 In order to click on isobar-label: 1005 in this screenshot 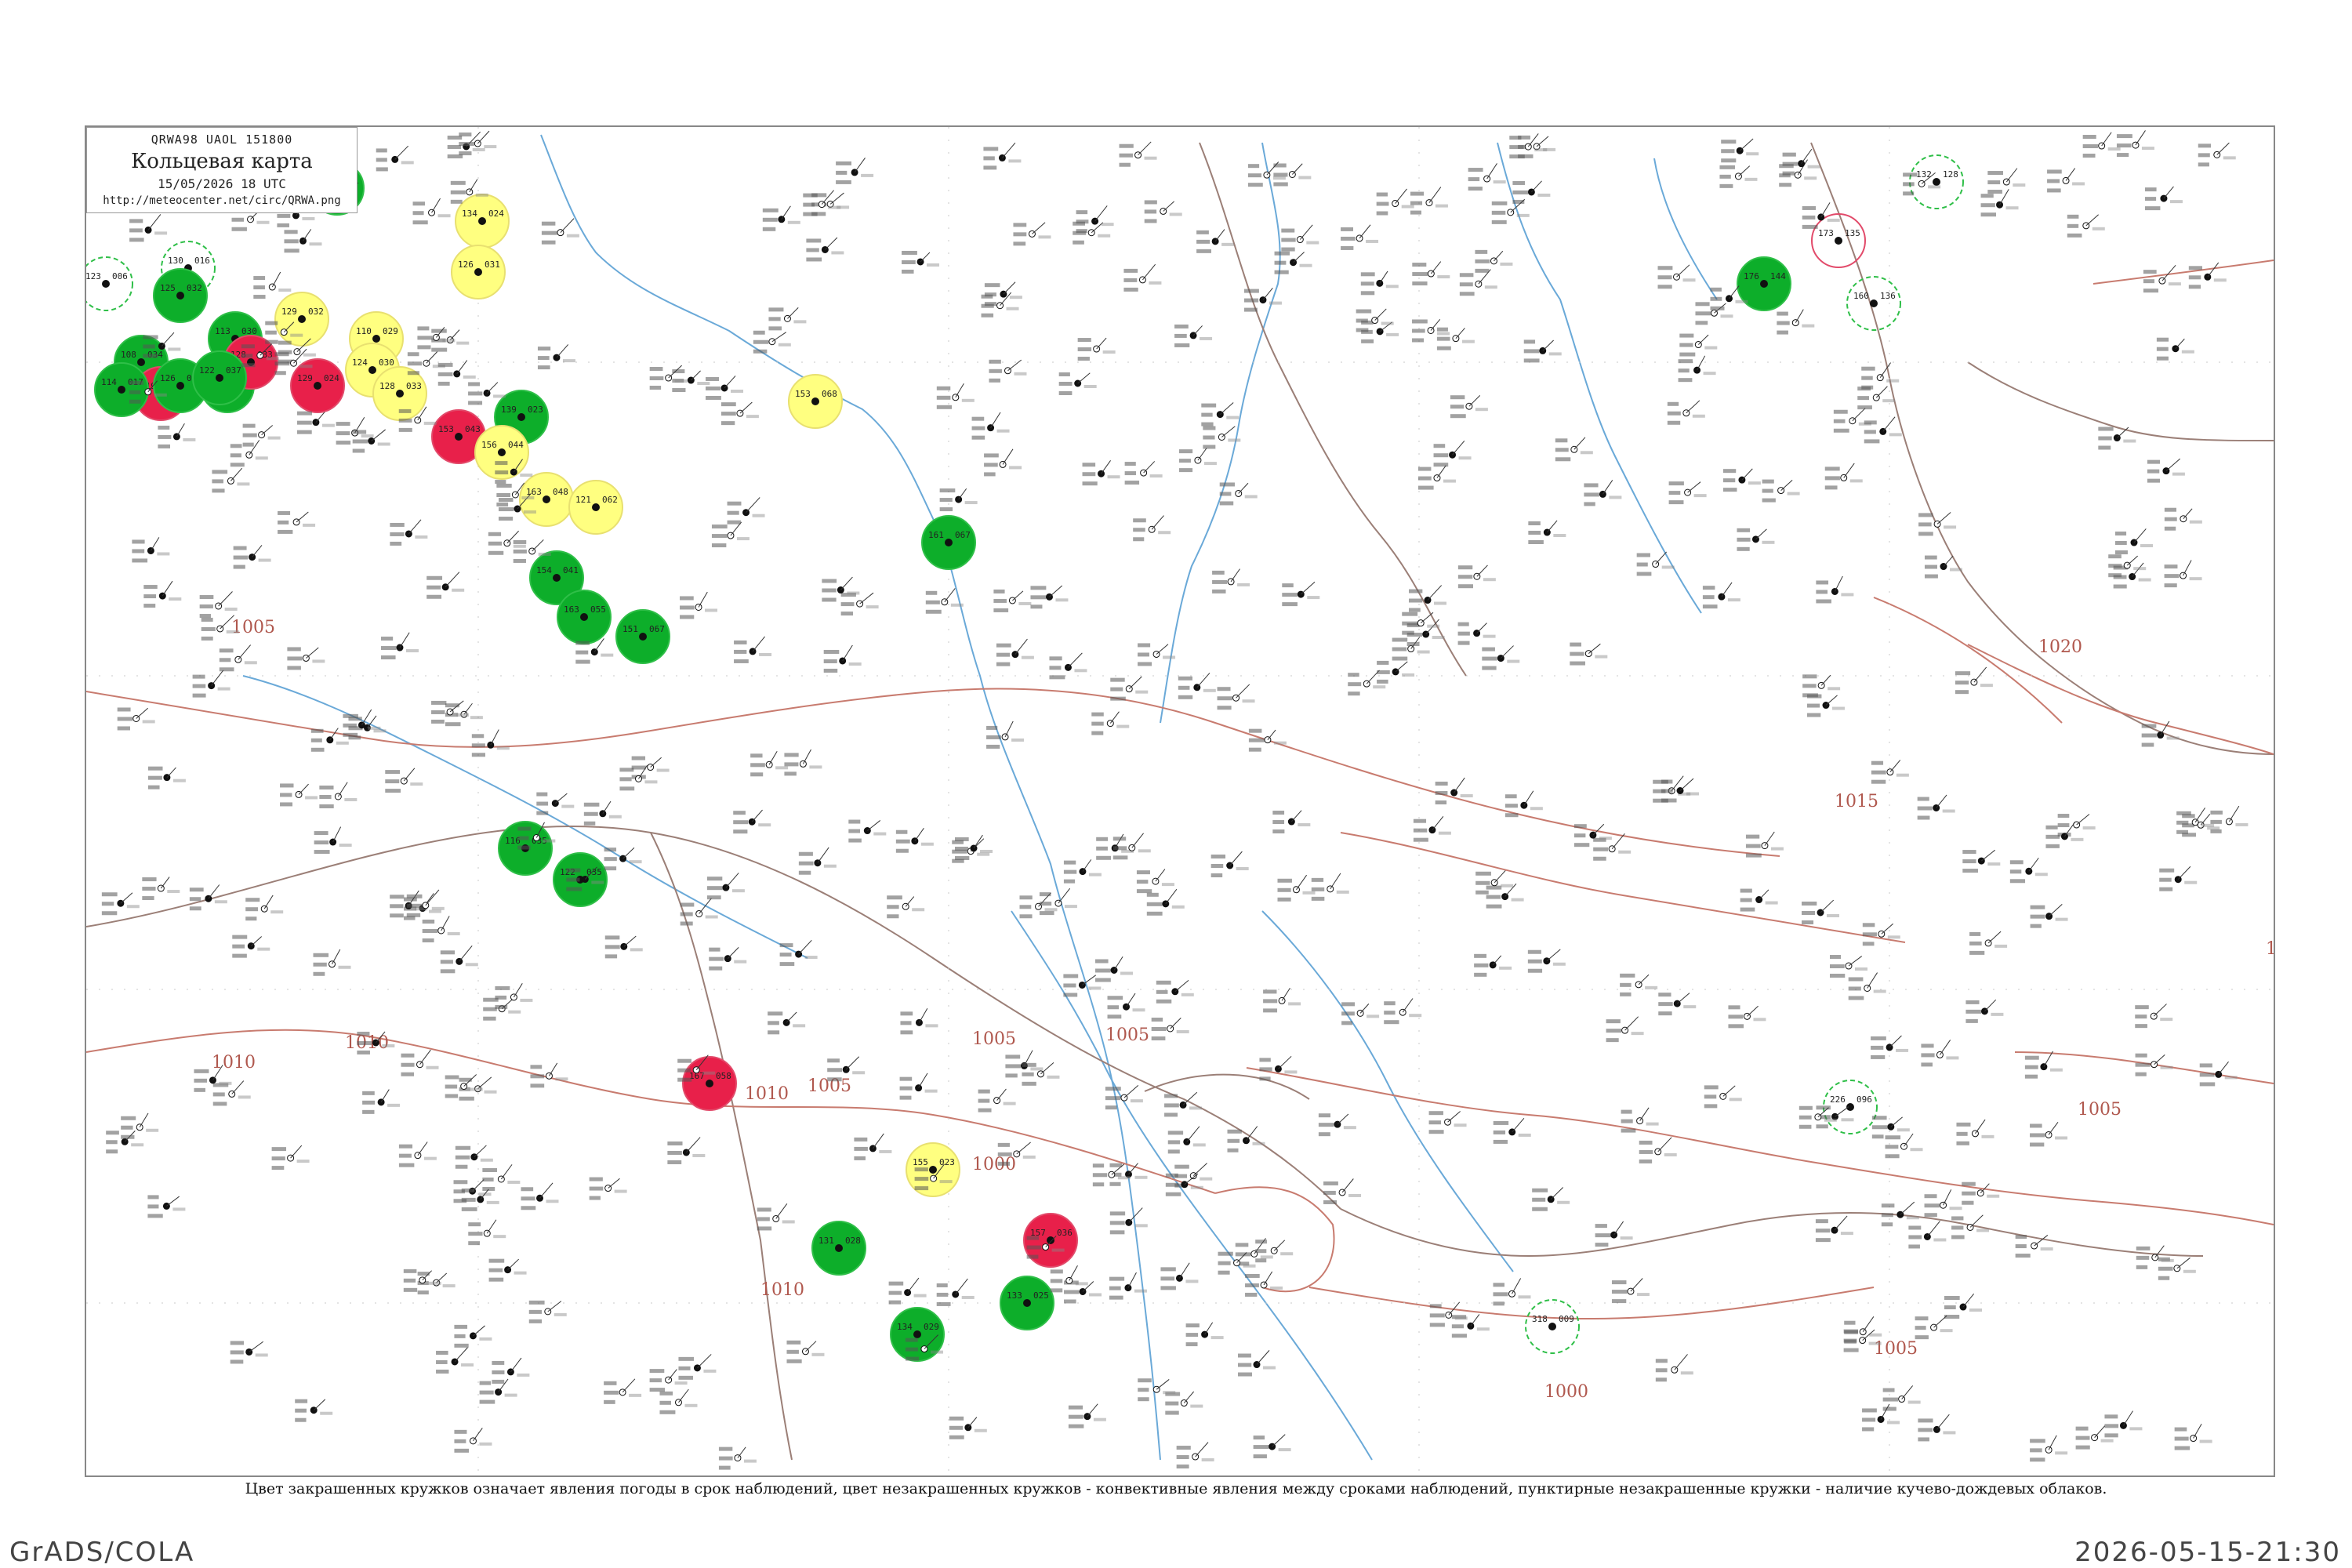, I will do `click(253, 627)`.